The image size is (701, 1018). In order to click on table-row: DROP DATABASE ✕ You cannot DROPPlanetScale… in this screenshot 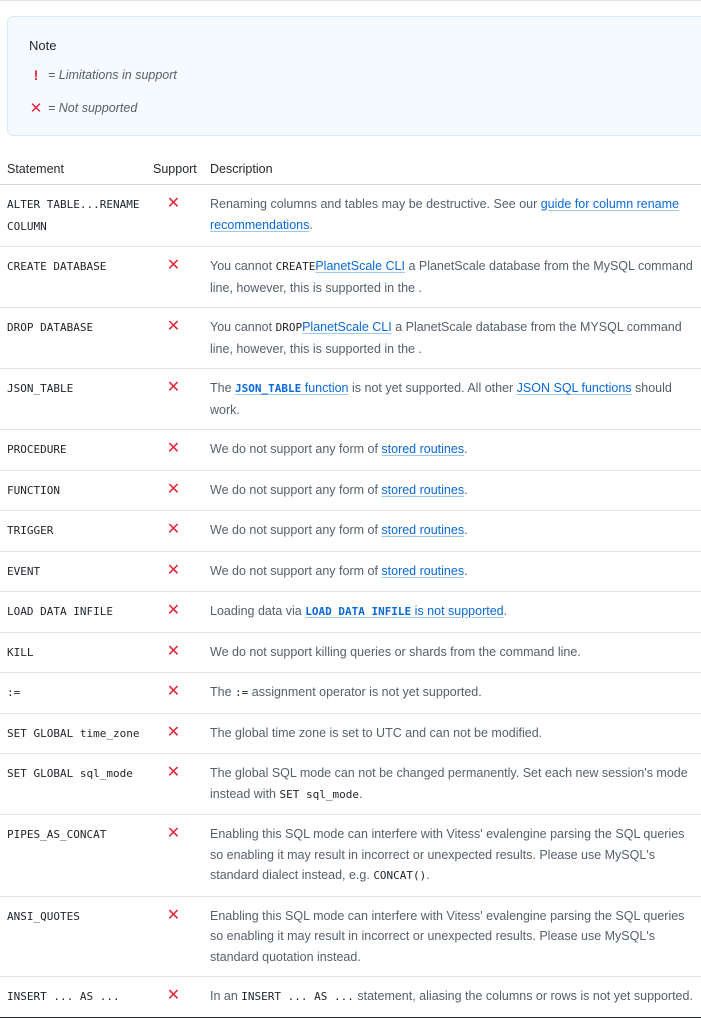, I will do `click(350, 338)`.